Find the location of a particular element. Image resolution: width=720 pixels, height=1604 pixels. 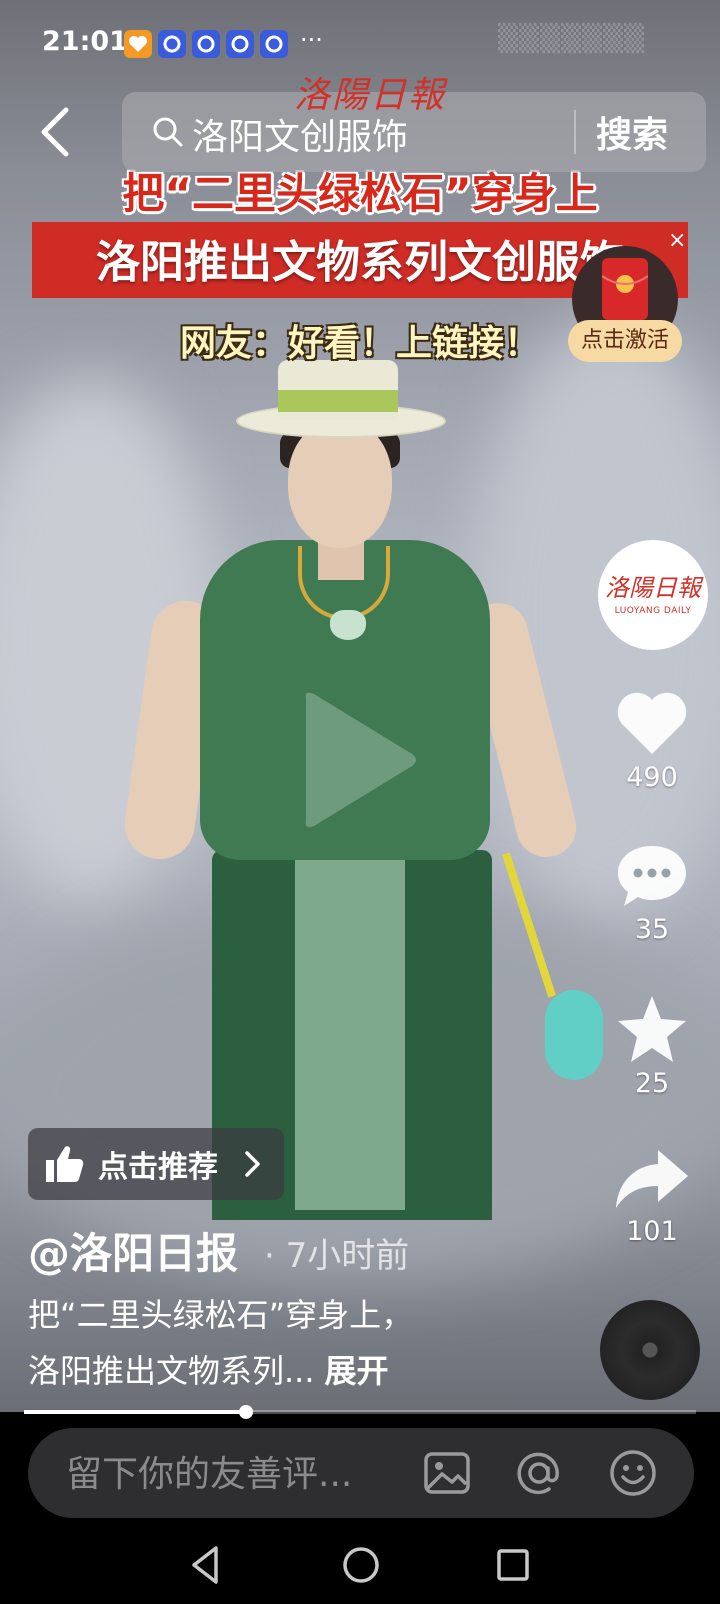

favorite-button: 25 is located at coordinates (652, 1046).